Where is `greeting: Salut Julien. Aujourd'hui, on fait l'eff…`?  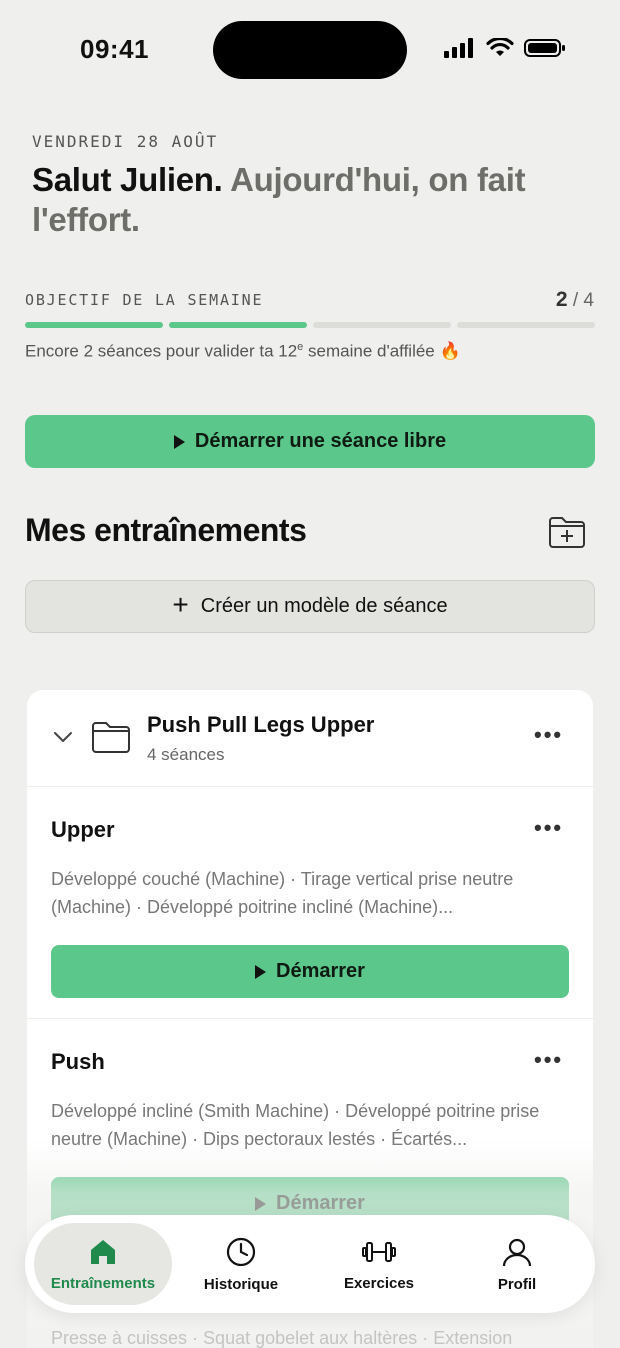
greeting: Salut Julien. Aujourd'hui, on fait l'eff… is located at coordinates (312, 200).